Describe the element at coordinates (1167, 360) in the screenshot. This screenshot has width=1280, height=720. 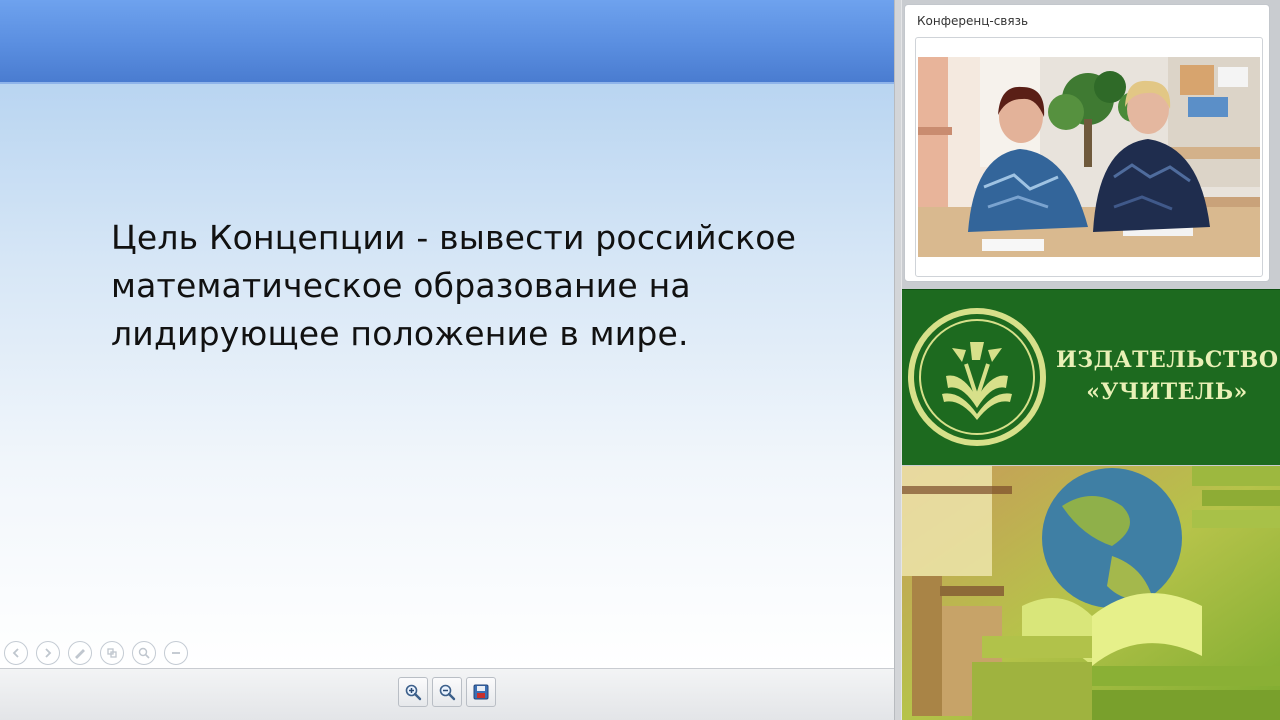
I see `publisher-name-line1: ИЗДАТЕЛЬСТВО` at that location.